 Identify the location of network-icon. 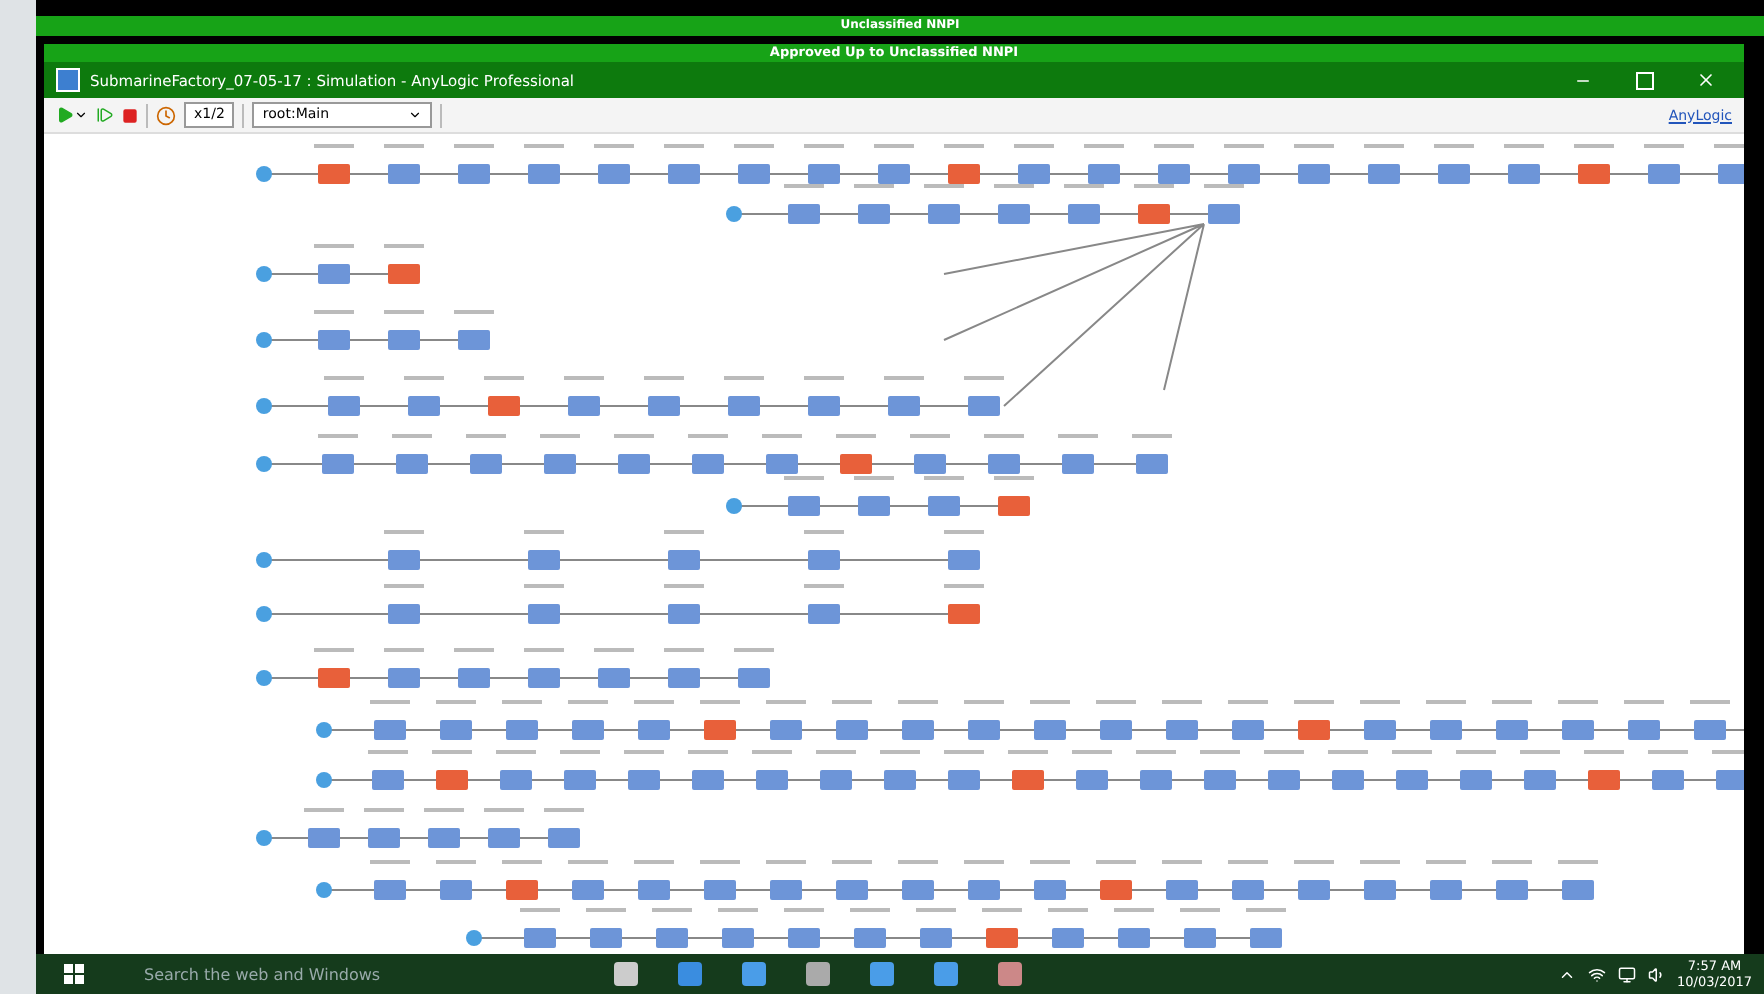
(1596, 974).